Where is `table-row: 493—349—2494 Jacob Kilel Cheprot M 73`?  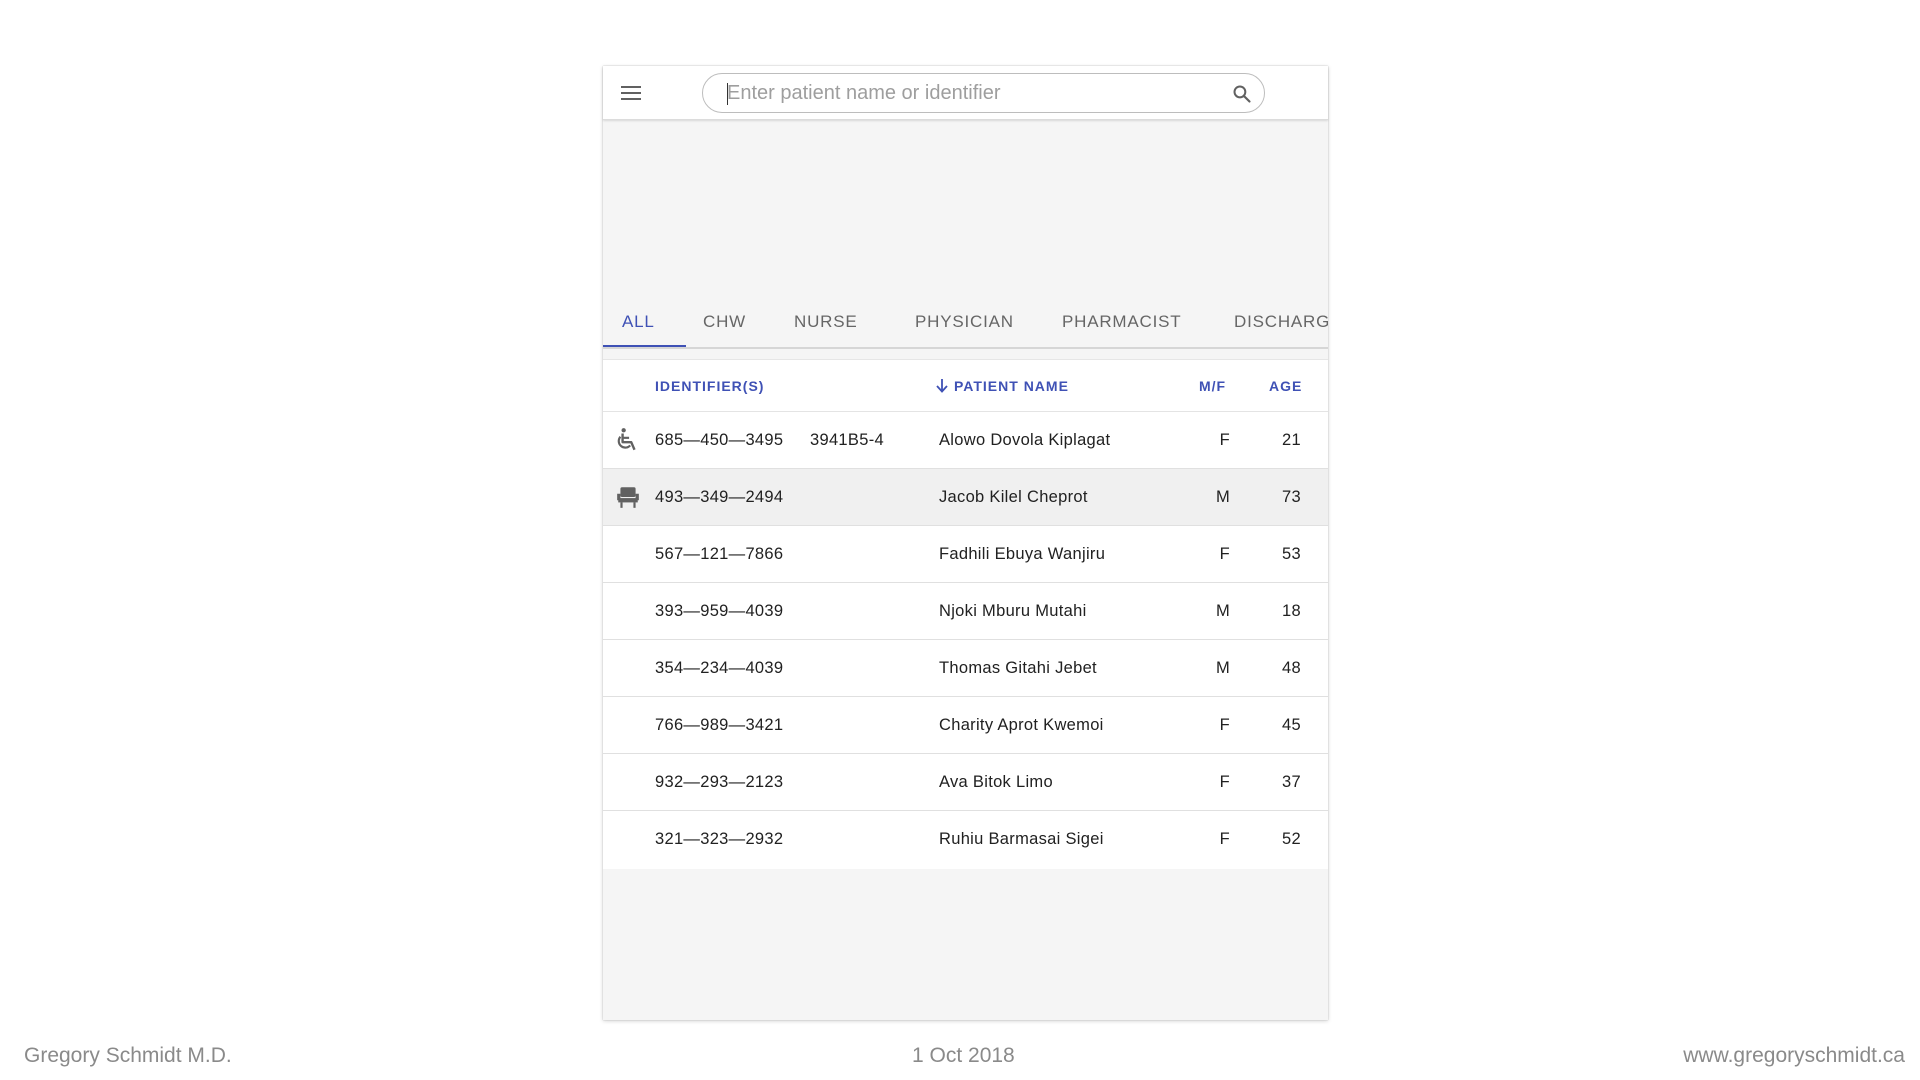 table-row: 493—349—2494 Jacob Kilel Cheprot M 73 is located at coordinates (965, 497).